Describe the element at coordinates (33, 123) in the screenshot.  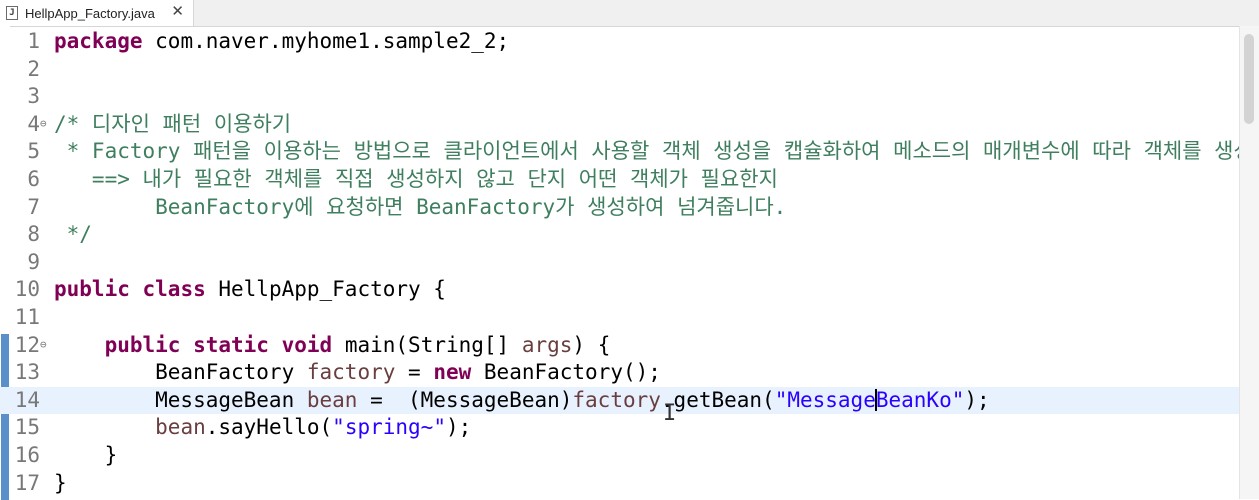
I see `line-number: 4` at that location.